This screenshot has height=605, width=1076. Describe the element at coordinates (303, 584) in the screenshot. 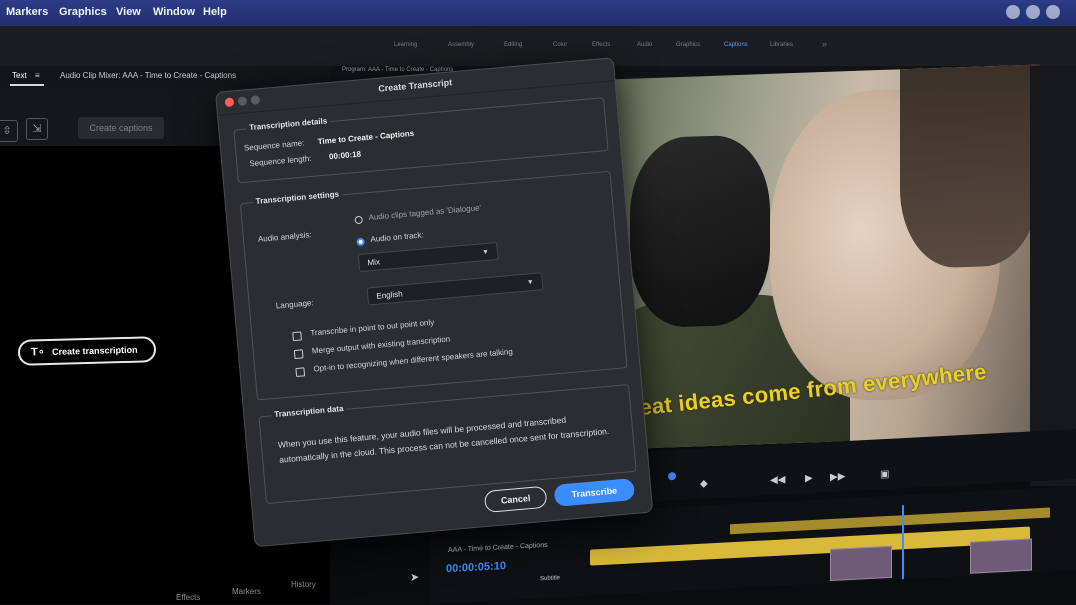

I see `tab-history: History` at that location.